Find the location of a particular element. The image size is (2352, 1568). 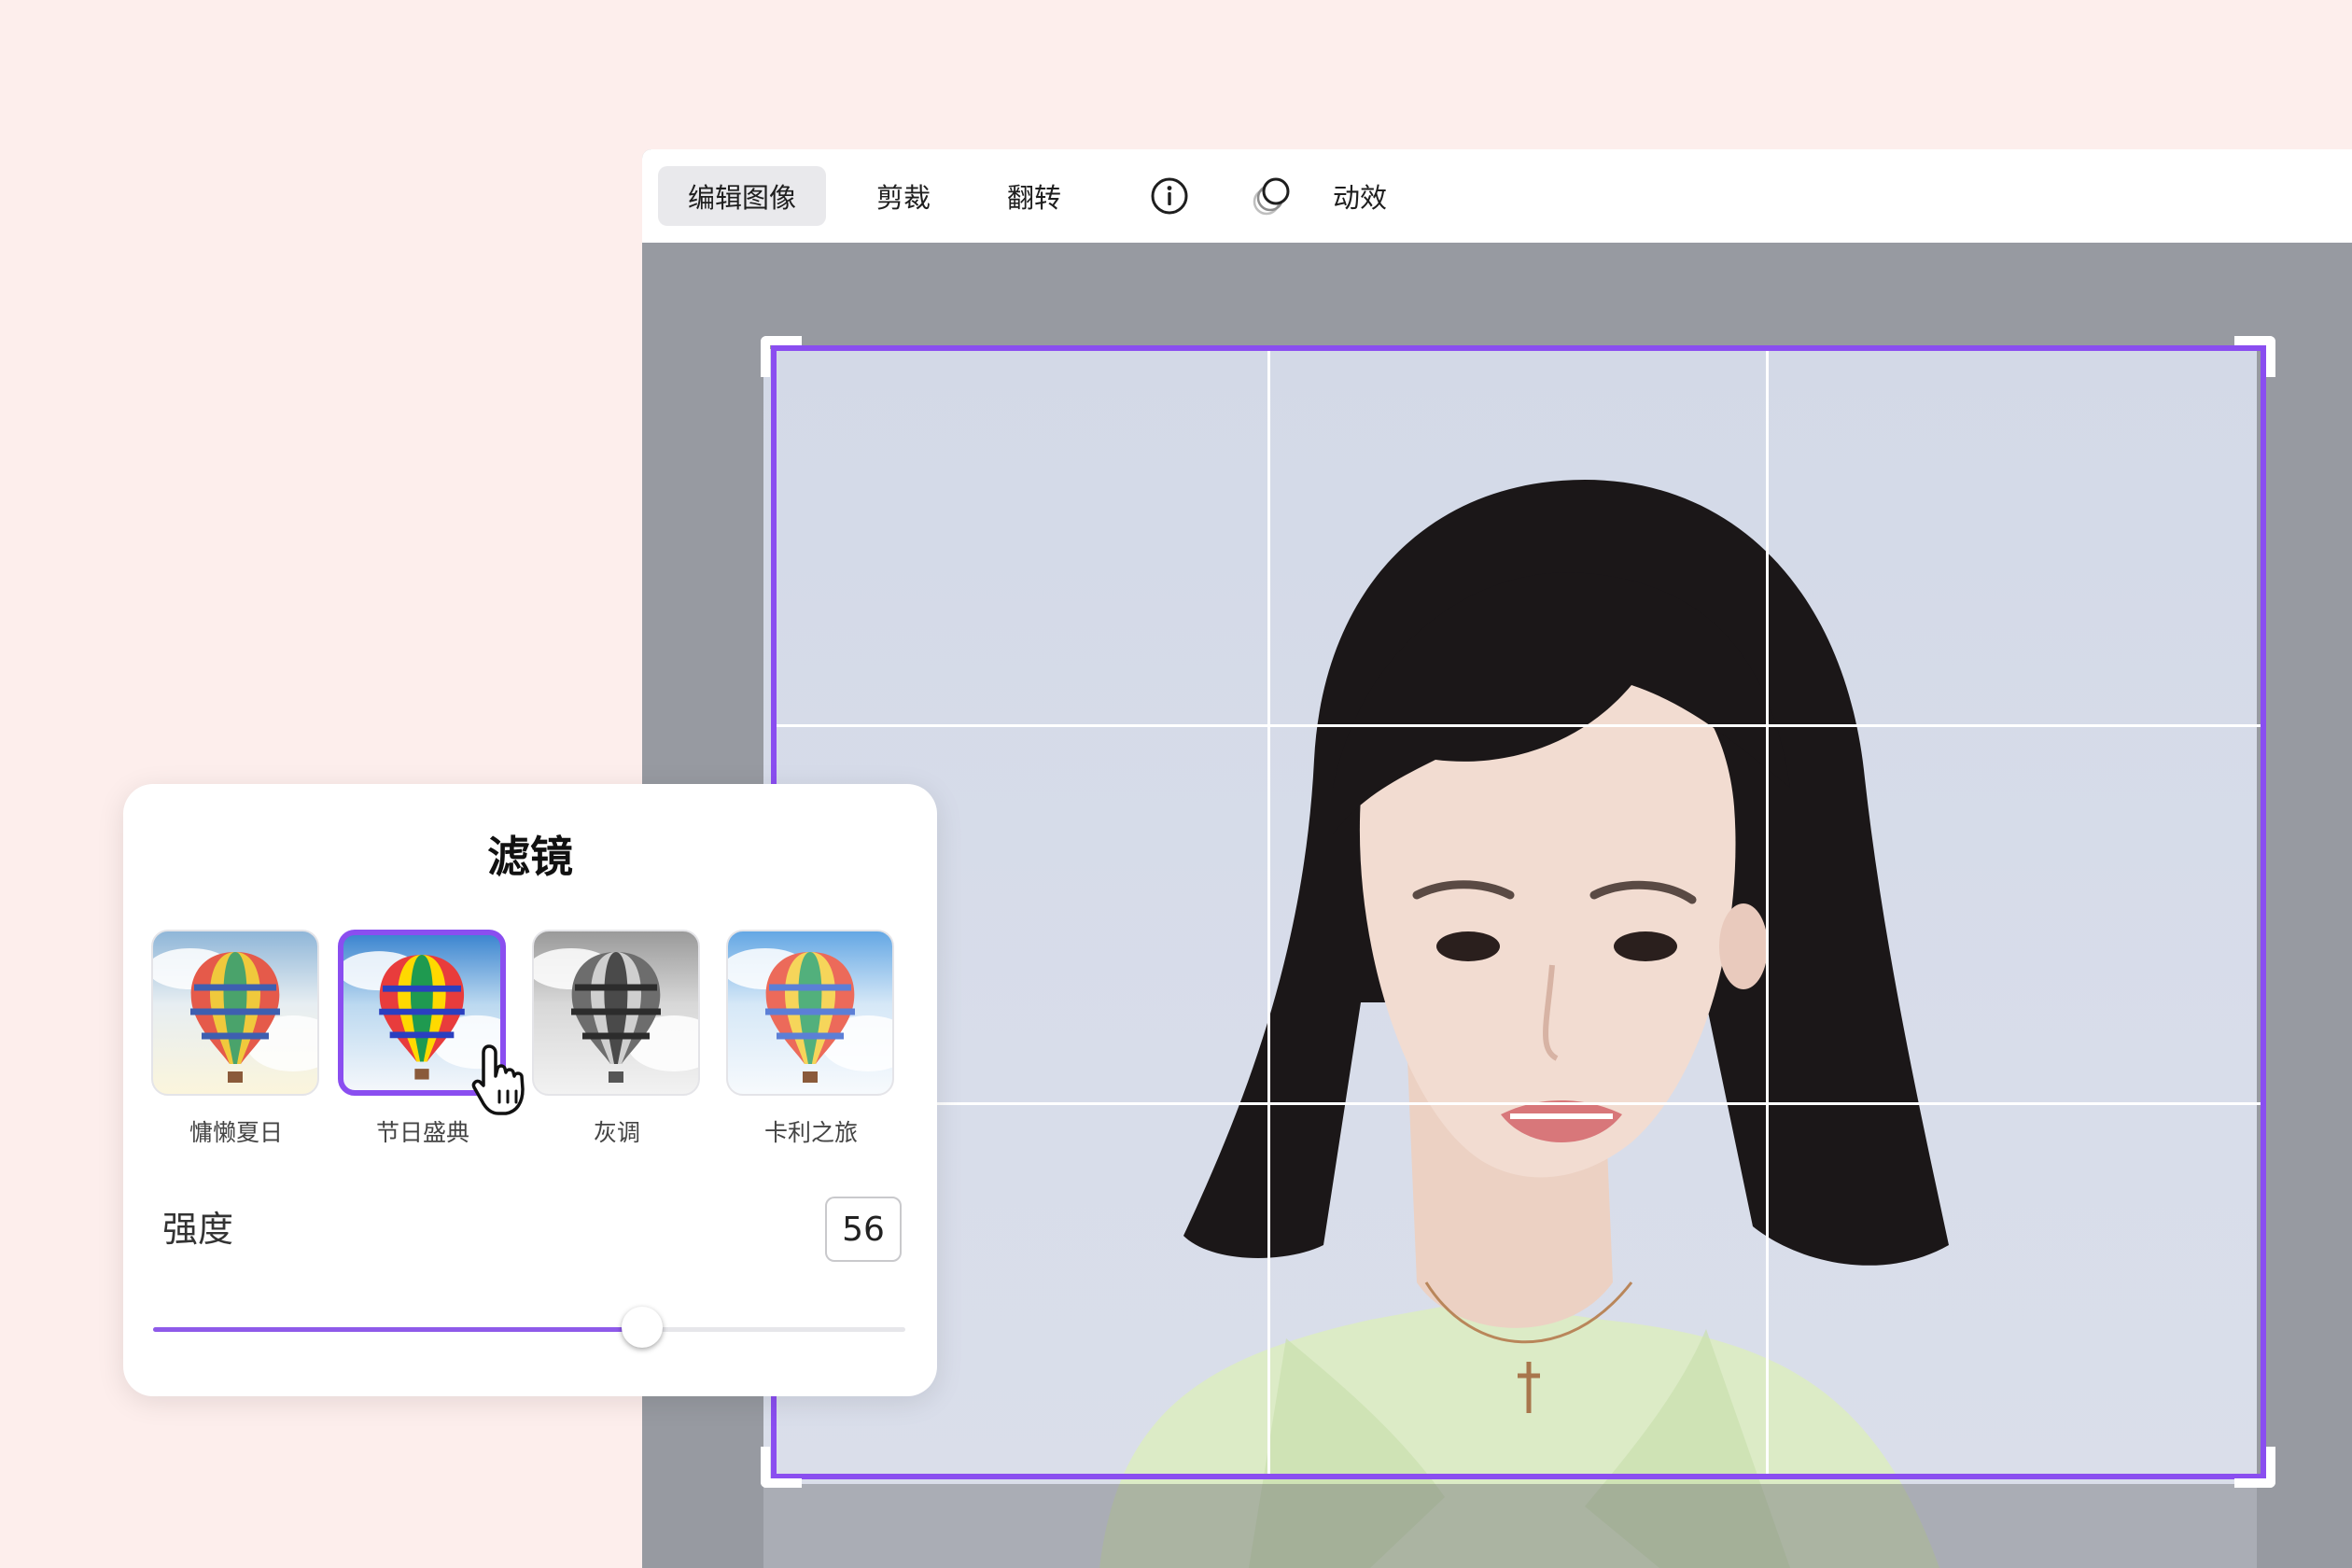

crop-handle-top-right is located at coordinates (2254, 356).